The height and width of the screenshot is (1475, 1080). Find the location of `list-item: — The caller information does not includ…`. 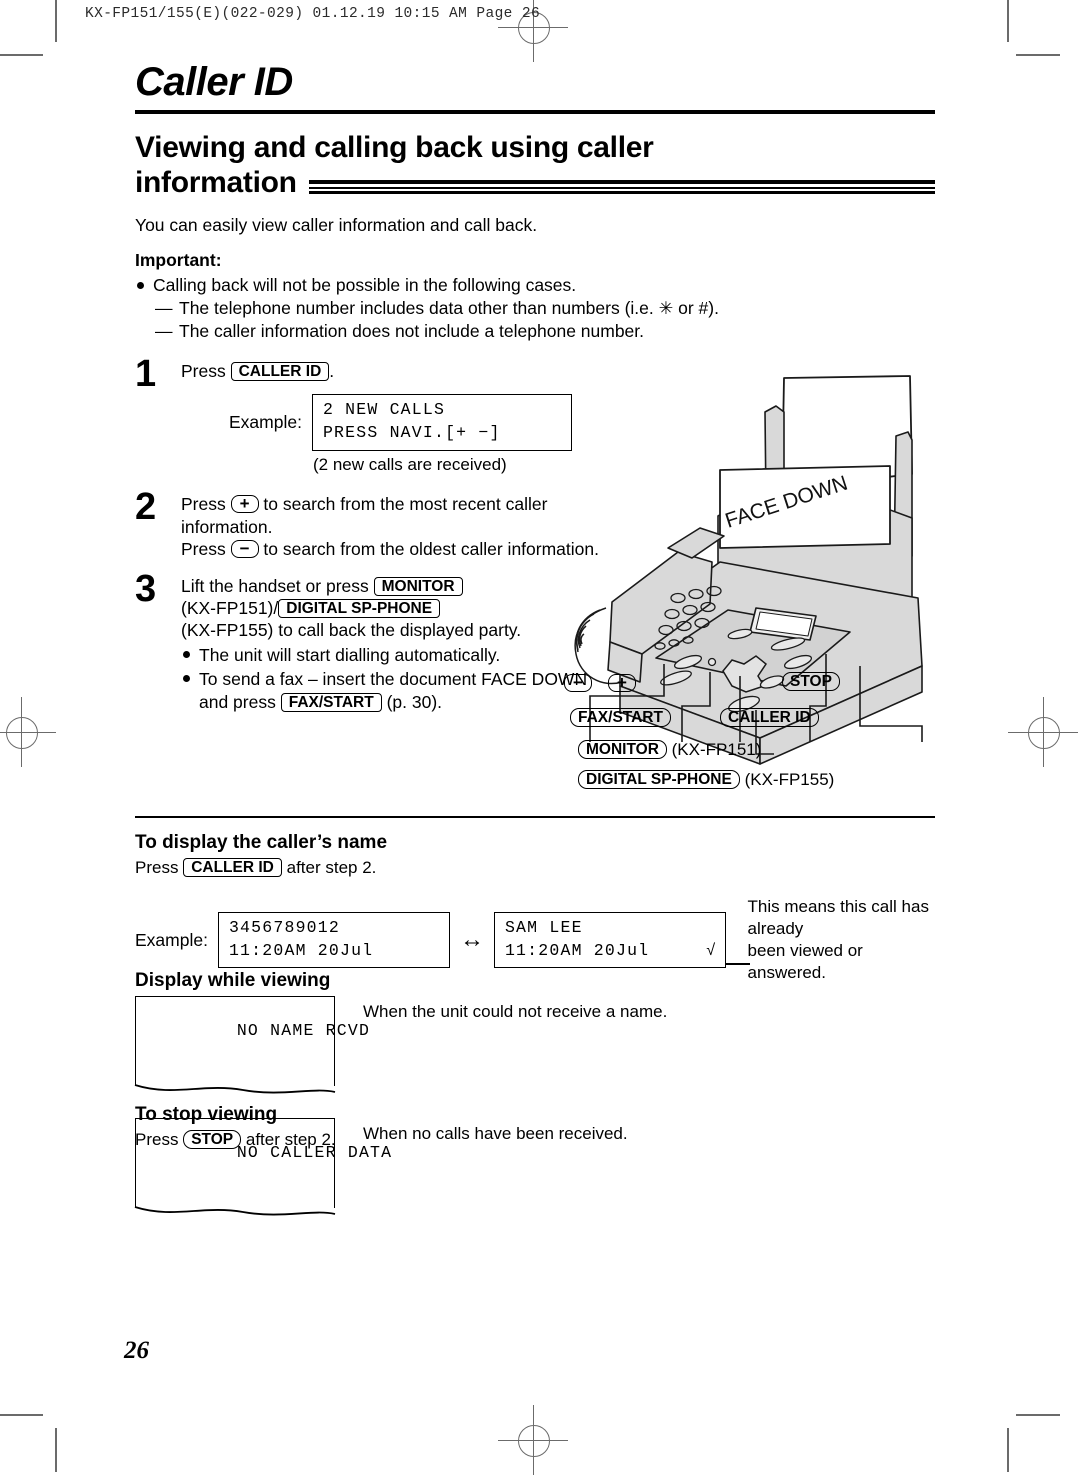

list-item: — The caller information does not includ… is located at coordinates (535, 331).